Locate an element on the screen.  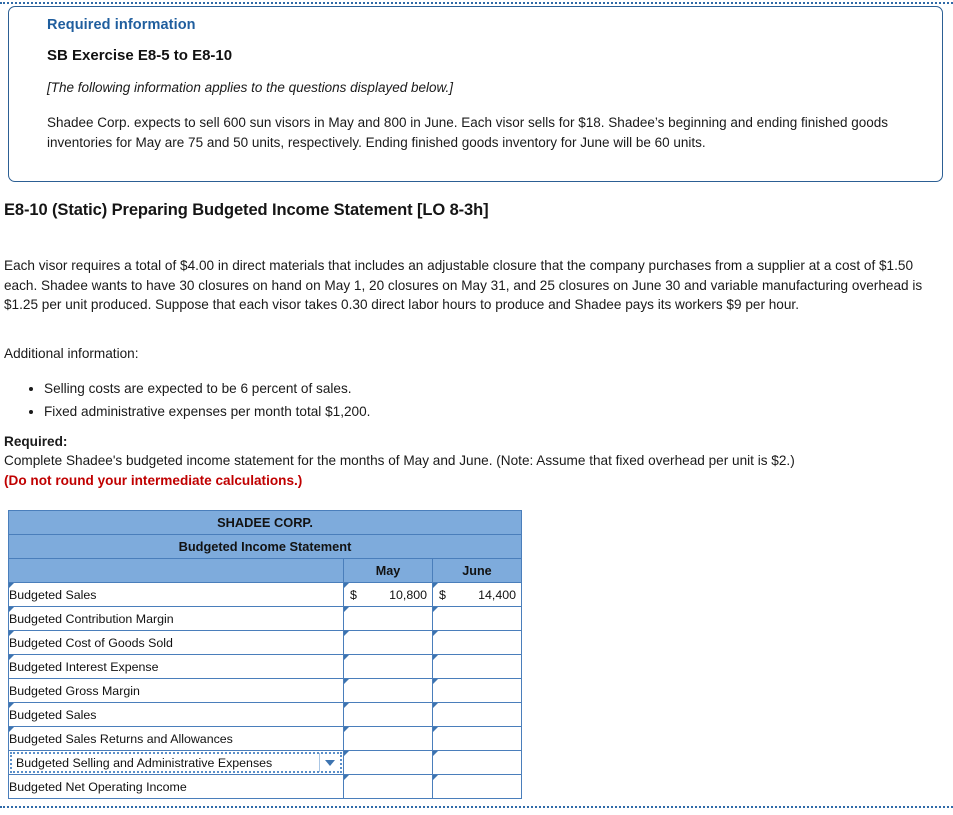
table-row: Budgeted Sales Returns and Allowances is located at coordinates (265, 738).